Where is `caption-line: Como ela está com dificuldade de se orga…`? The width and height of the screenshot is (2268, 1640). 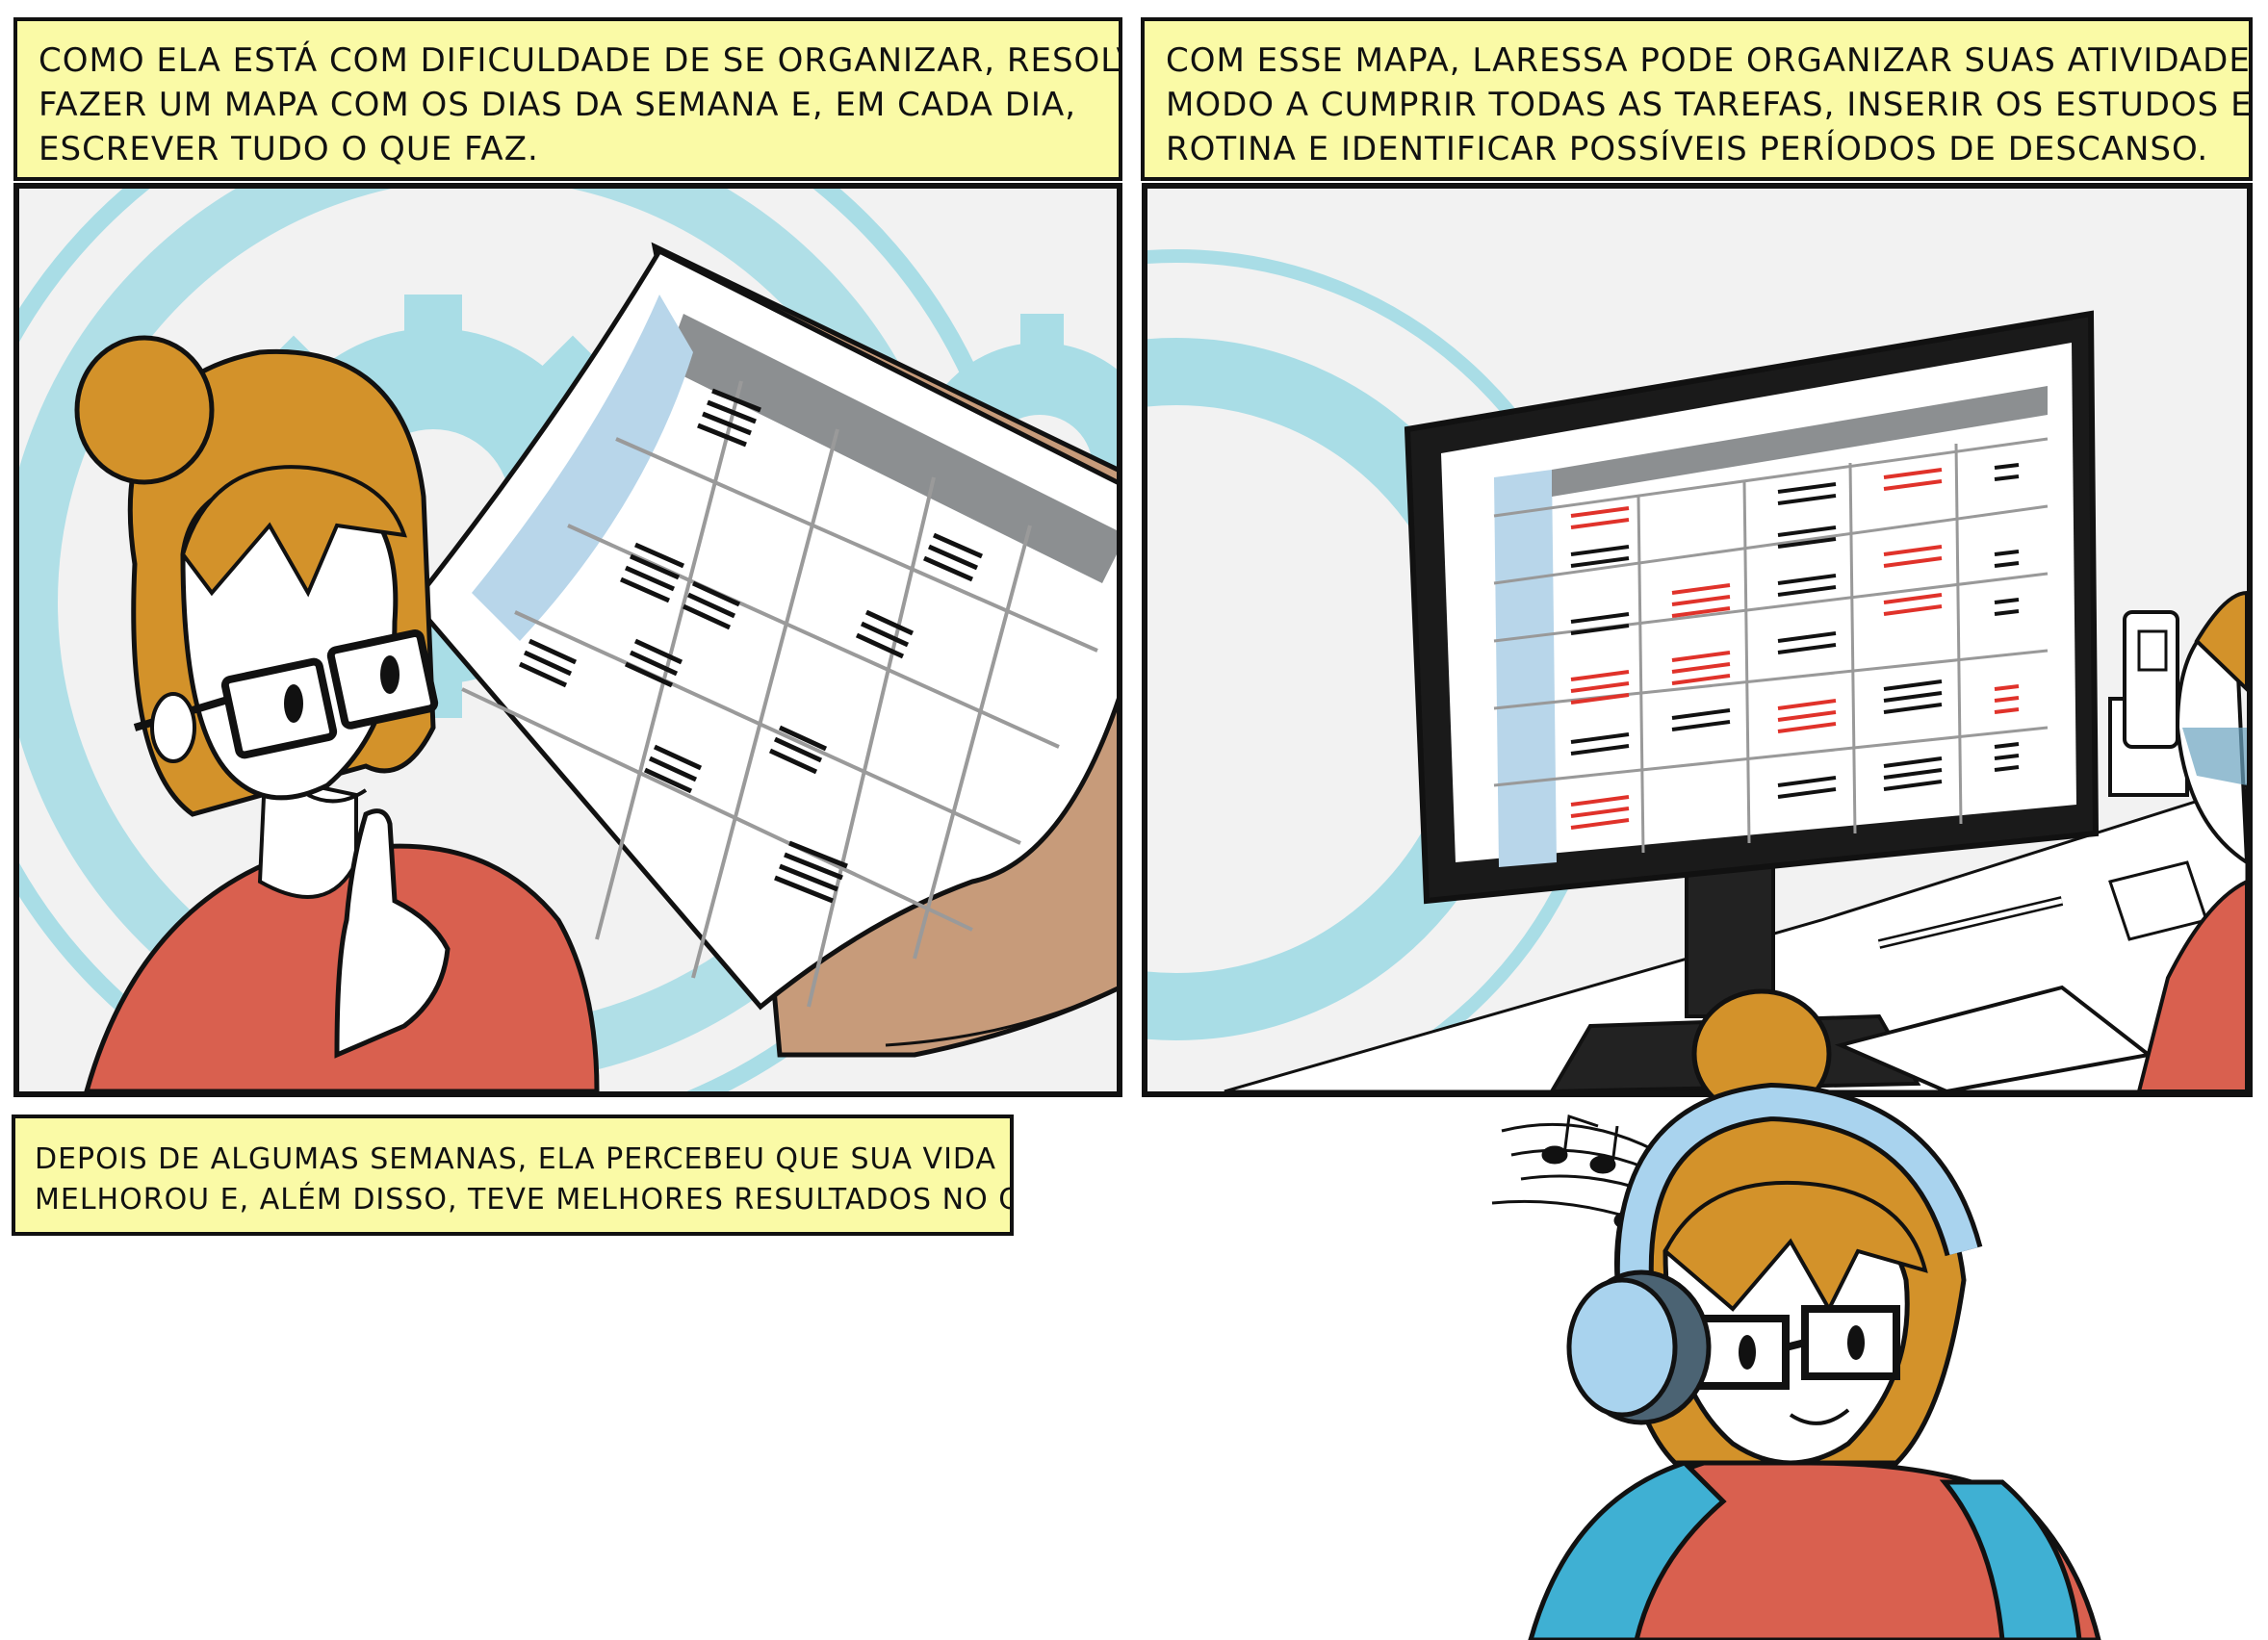 caption-line: Como ela está com dificuldade de se orga… is located at coordinates (581, 60).